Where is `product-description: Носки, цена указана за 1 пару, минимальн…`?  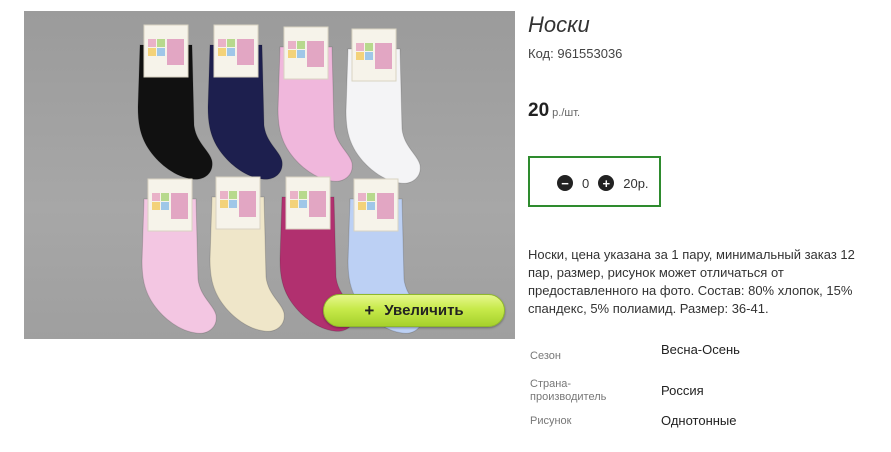 product-description: Носки, цена указана за 1 пару, минимальн… is located at coordinates (691, 281).